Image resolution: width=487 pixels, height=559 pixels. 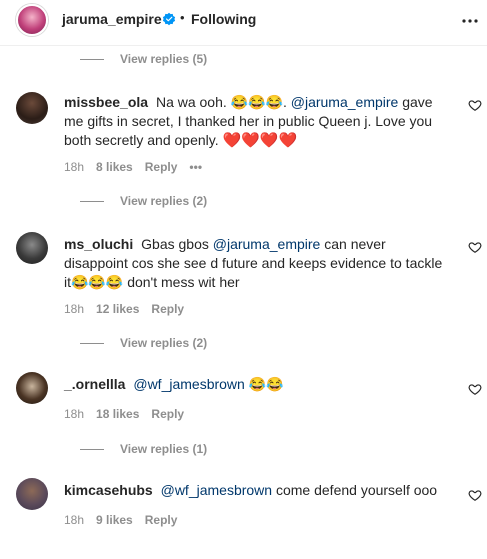 I want to click on comment-text-part: Na wa ooh., so click(x=191, y=102).